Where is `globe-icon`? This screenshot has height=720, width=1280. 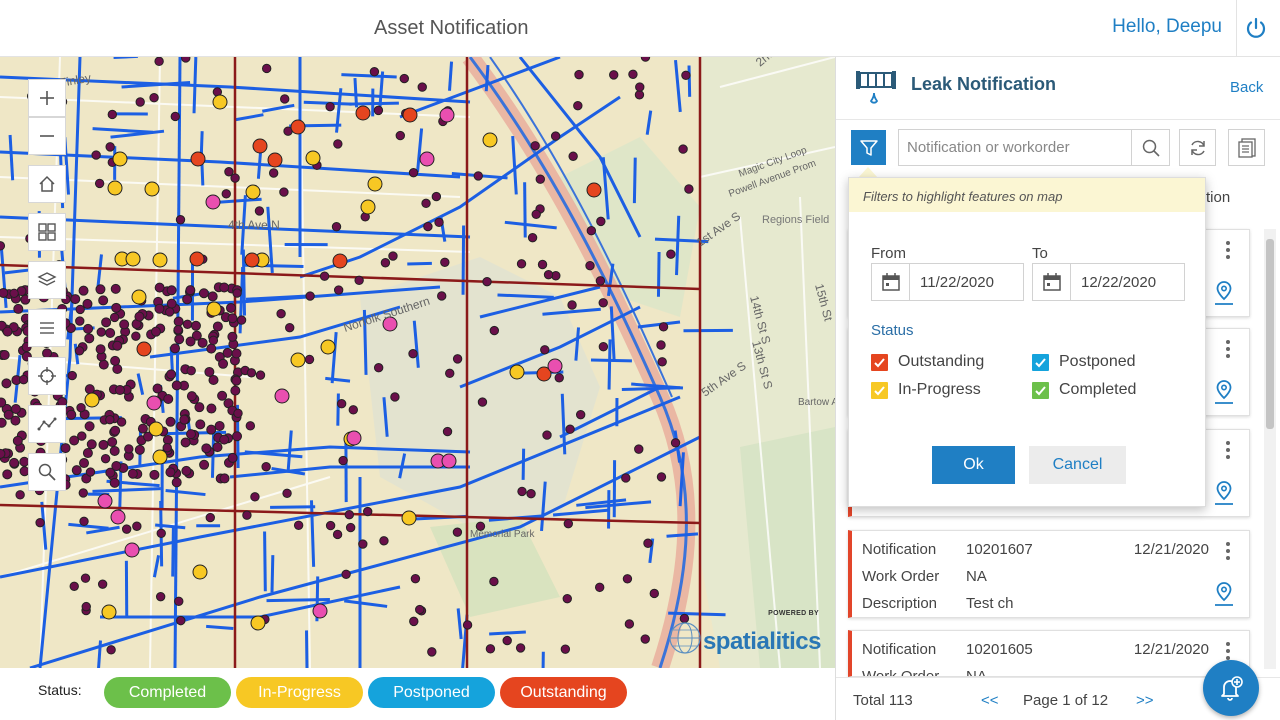 globe-icon is located at coordinates (685, 638).